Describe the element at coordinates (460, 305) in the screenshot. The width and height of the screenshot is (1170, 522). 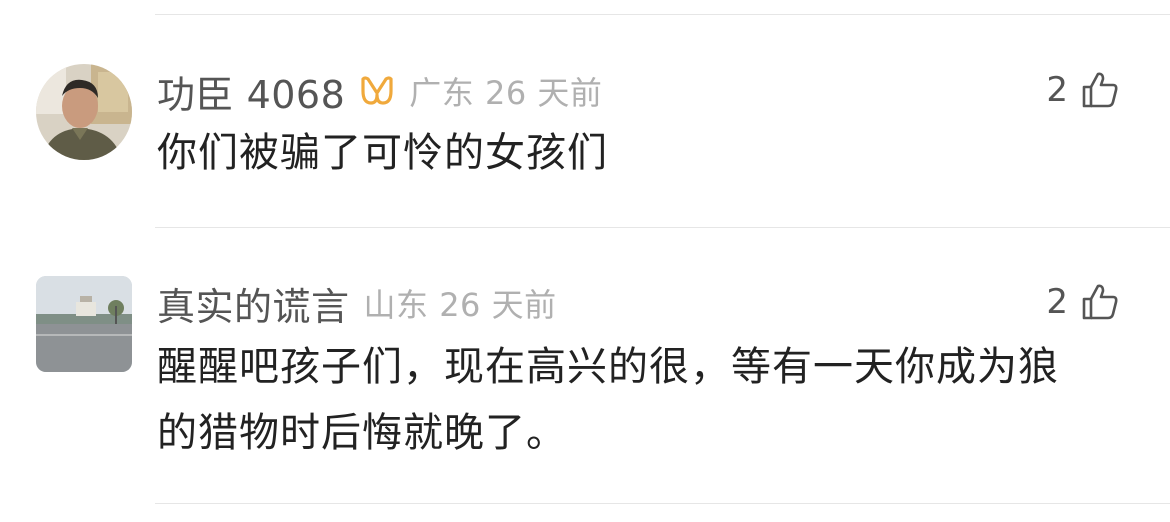
I see `location-time: 山东 26 天前` at that location.